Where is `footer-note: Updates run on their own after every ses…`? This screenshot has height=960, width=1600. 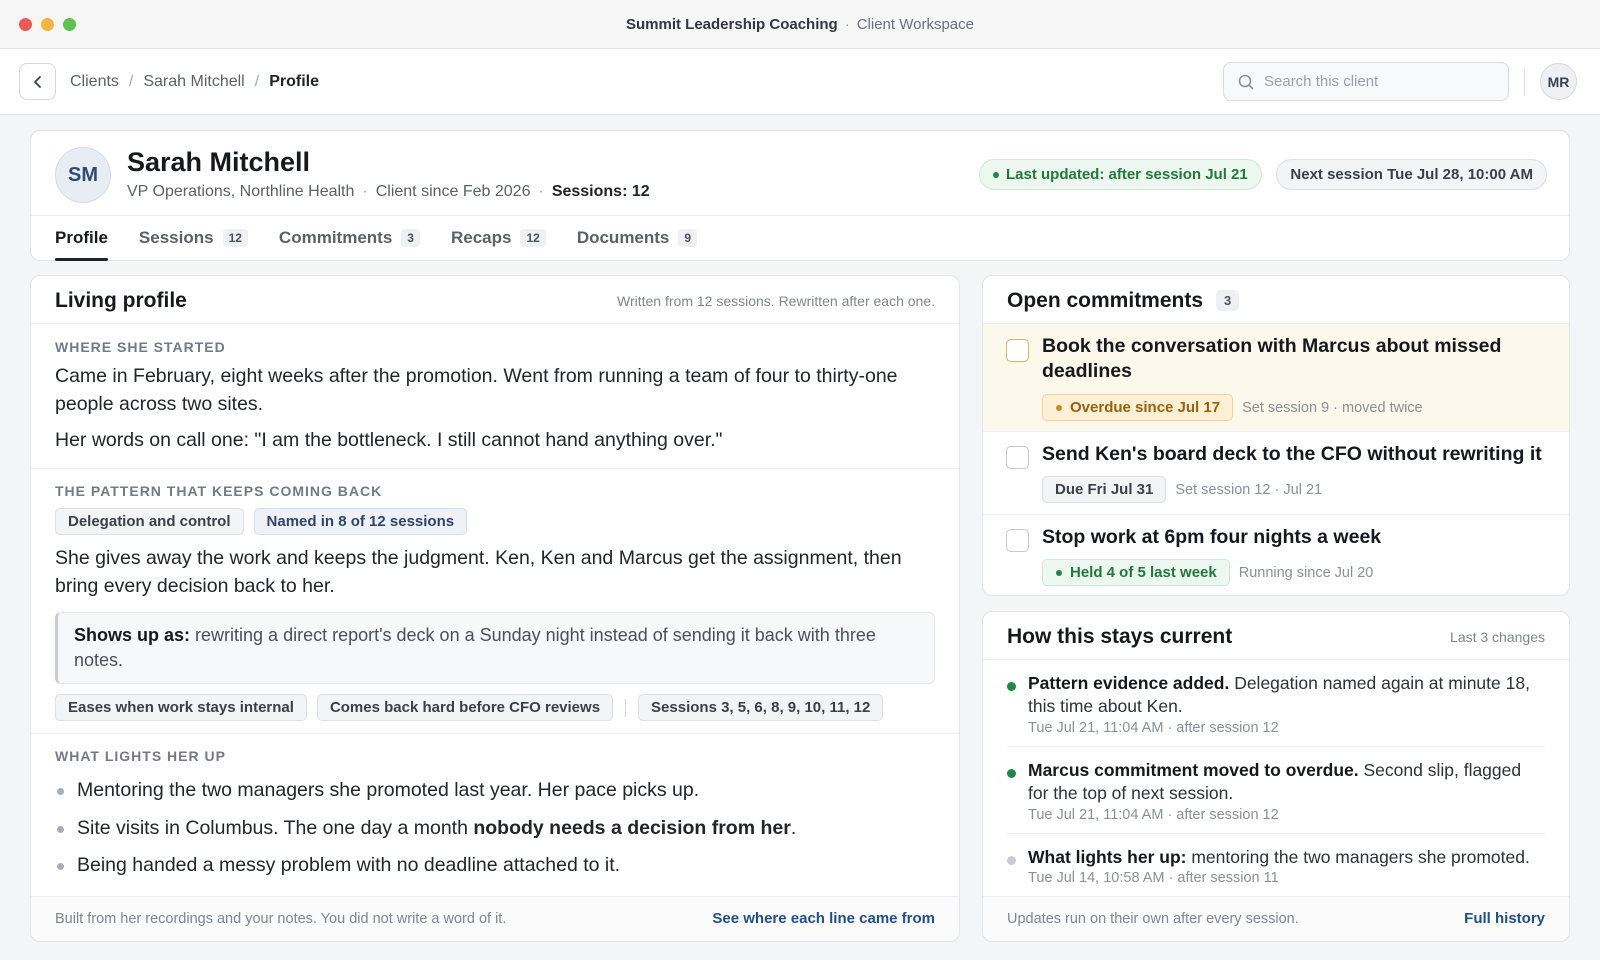
footer-note: Updates run on their own after every ses… is located at coordinates (1153, 919).